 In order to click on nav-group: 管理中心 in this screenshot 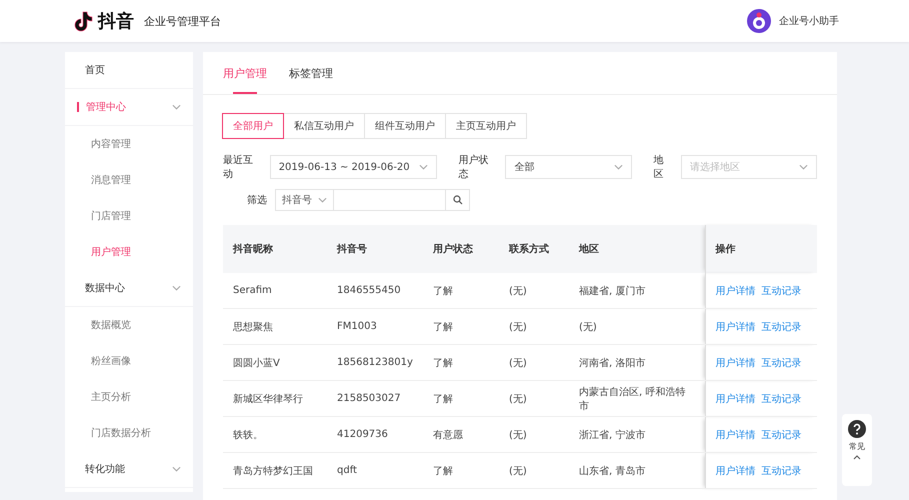, I will do `click(129, 107)`.